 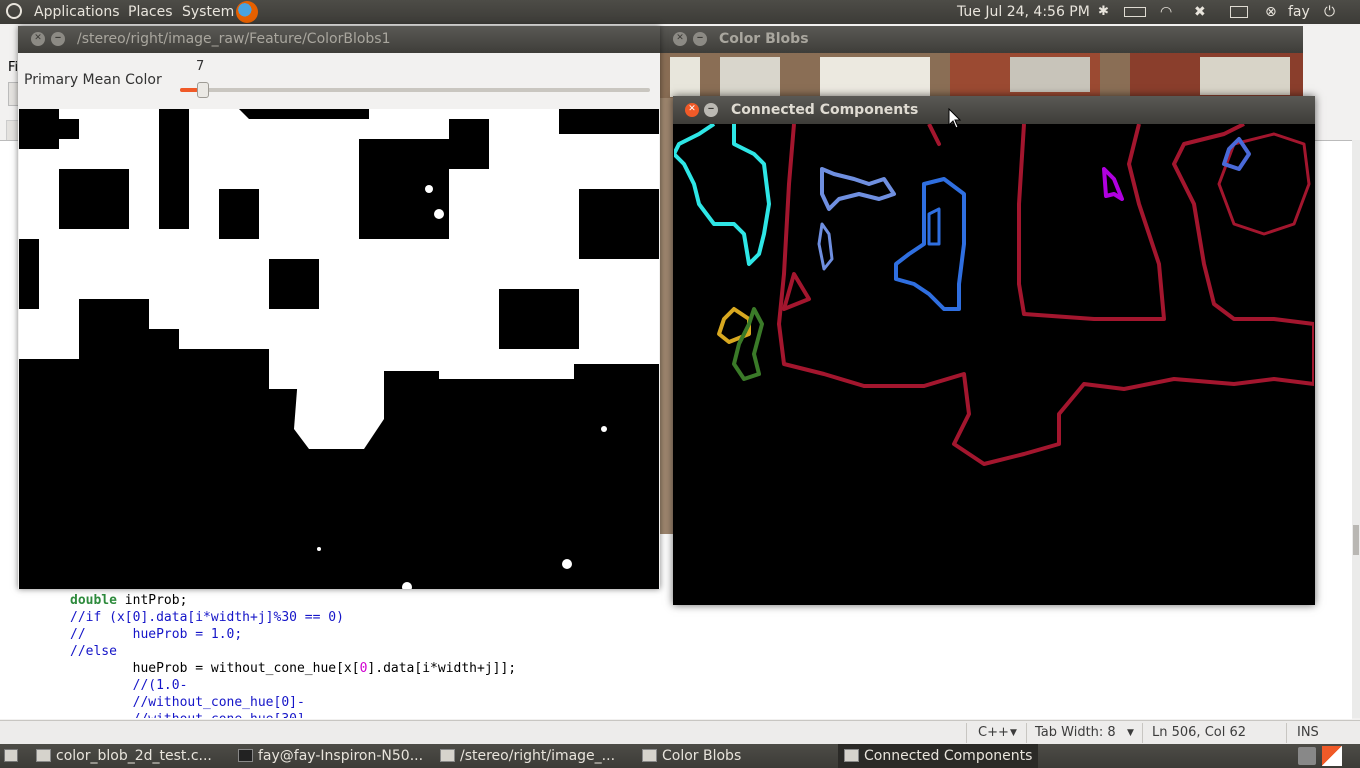 I want to click on battery-icon, so click(x=1135, y=12).